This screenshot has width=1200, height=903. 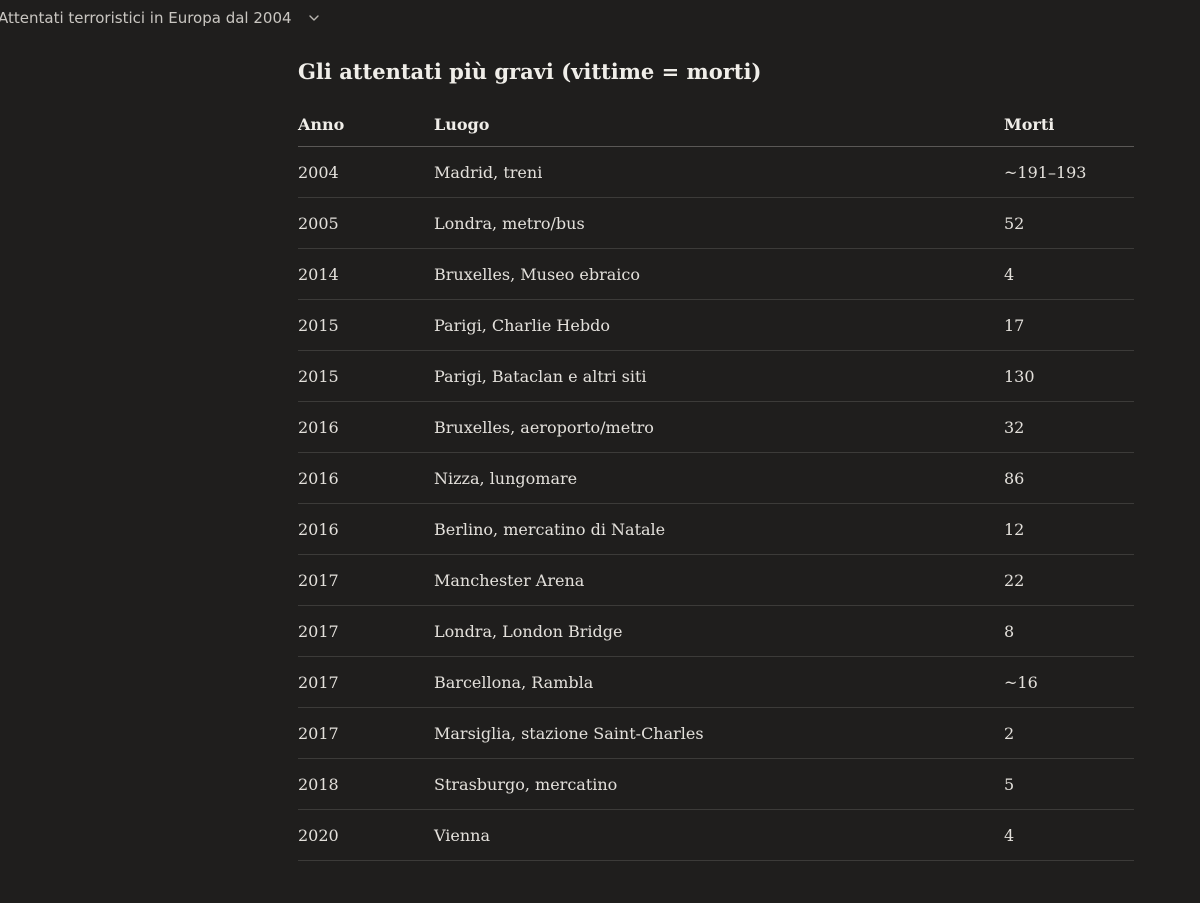 What do you see at coordinates (1069, 427) in the screenshot?
I see `cell-morti: 32` at bounding box center [1069, 427].